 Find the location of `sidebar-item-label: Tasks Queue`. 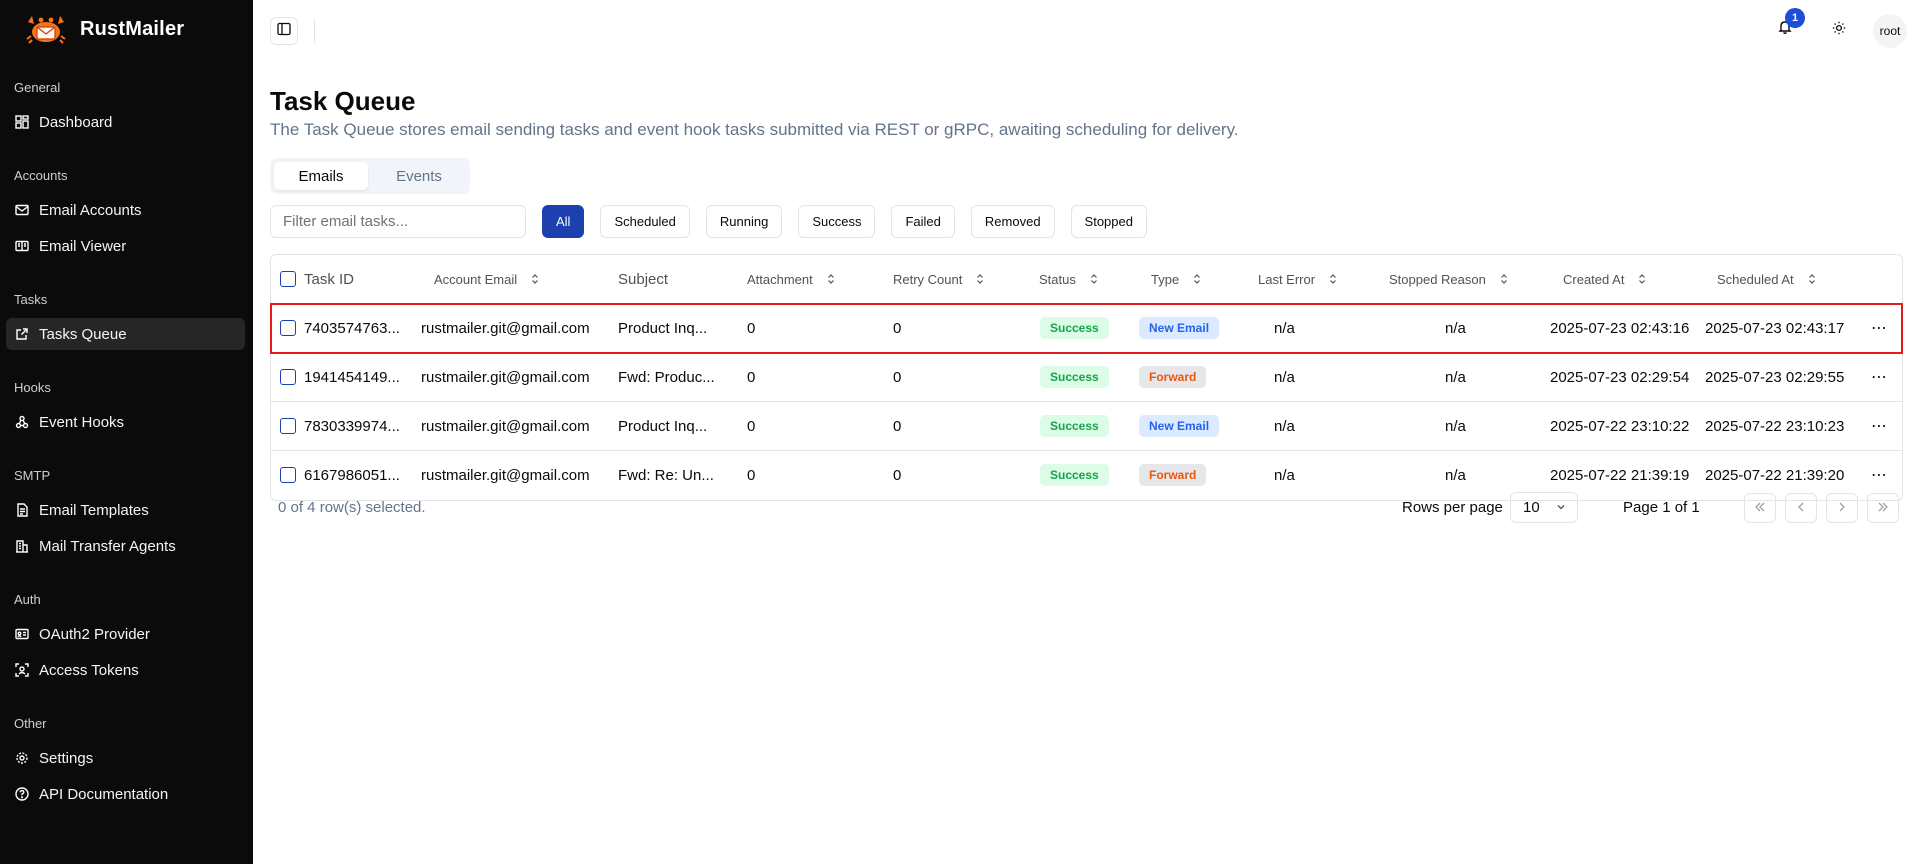

sidebar-item-label: Tasks Queue is located at coordinates (83, 334).